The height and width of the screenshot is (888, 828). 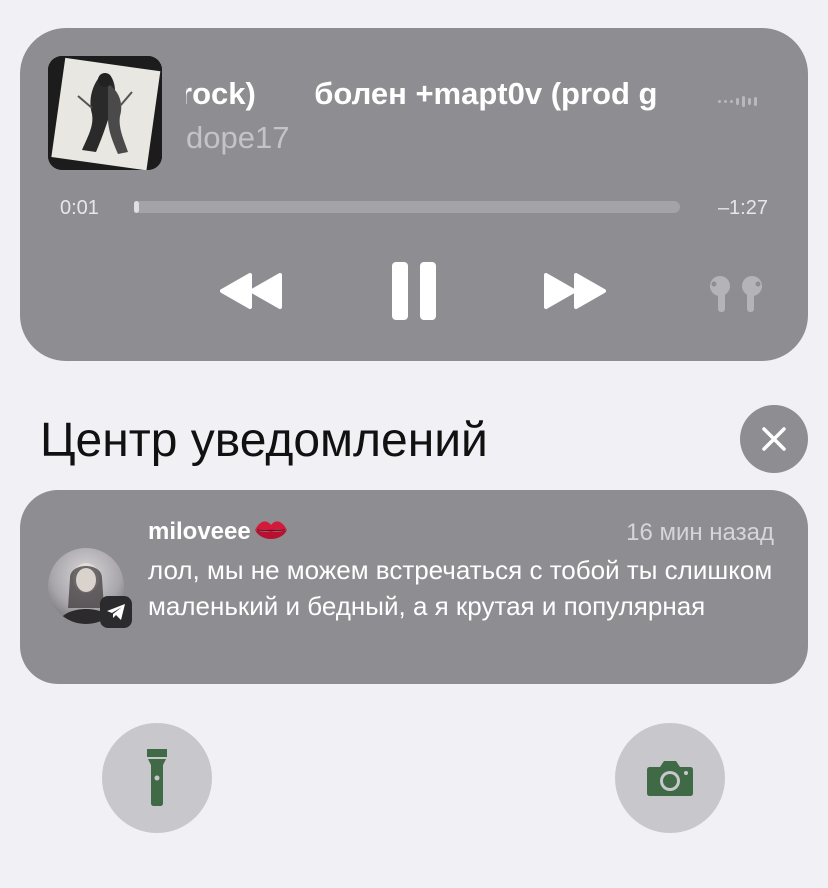 I want to click on camera-icon, so click(x=670, y=778).